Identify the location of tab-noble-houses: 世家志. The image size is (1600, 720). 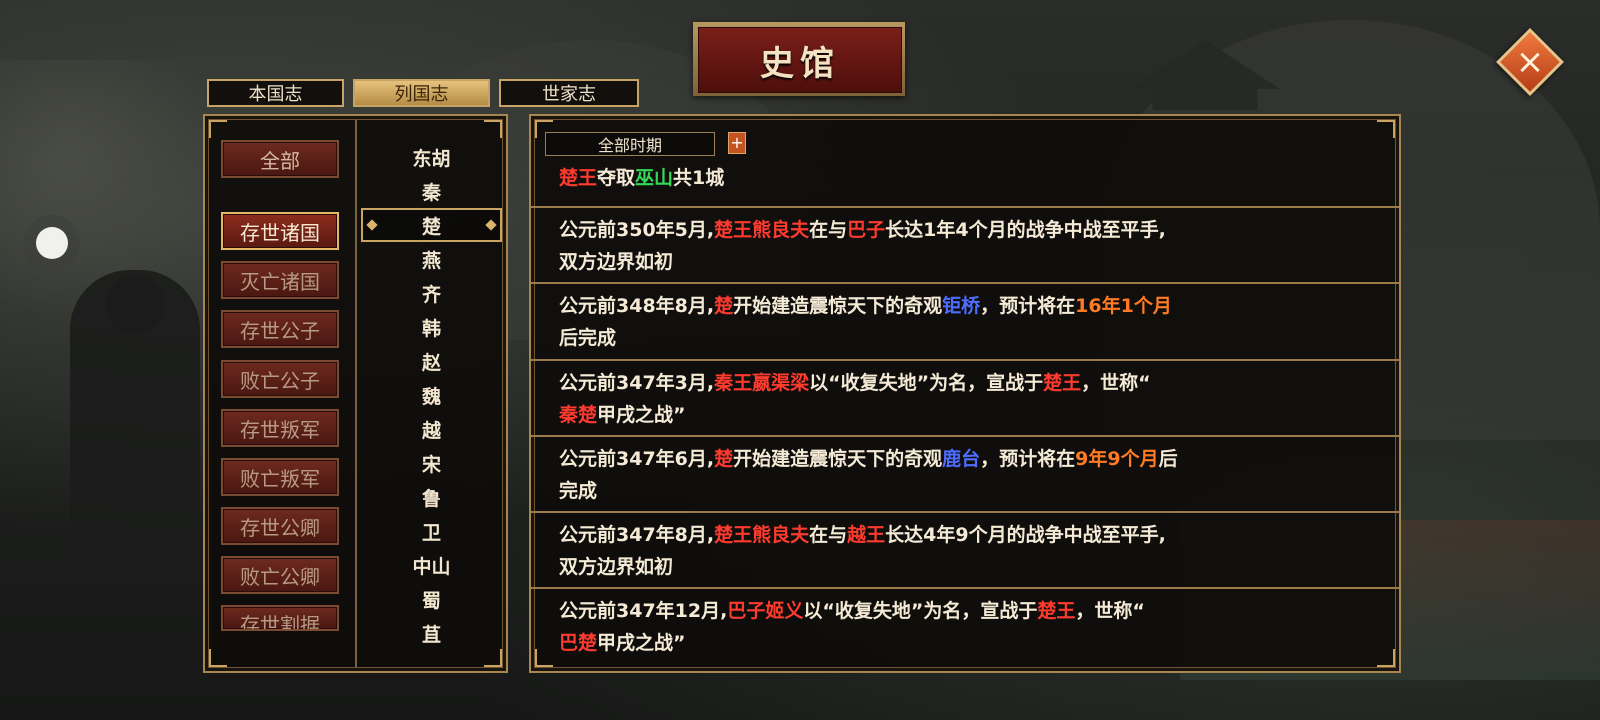
(569, 93).